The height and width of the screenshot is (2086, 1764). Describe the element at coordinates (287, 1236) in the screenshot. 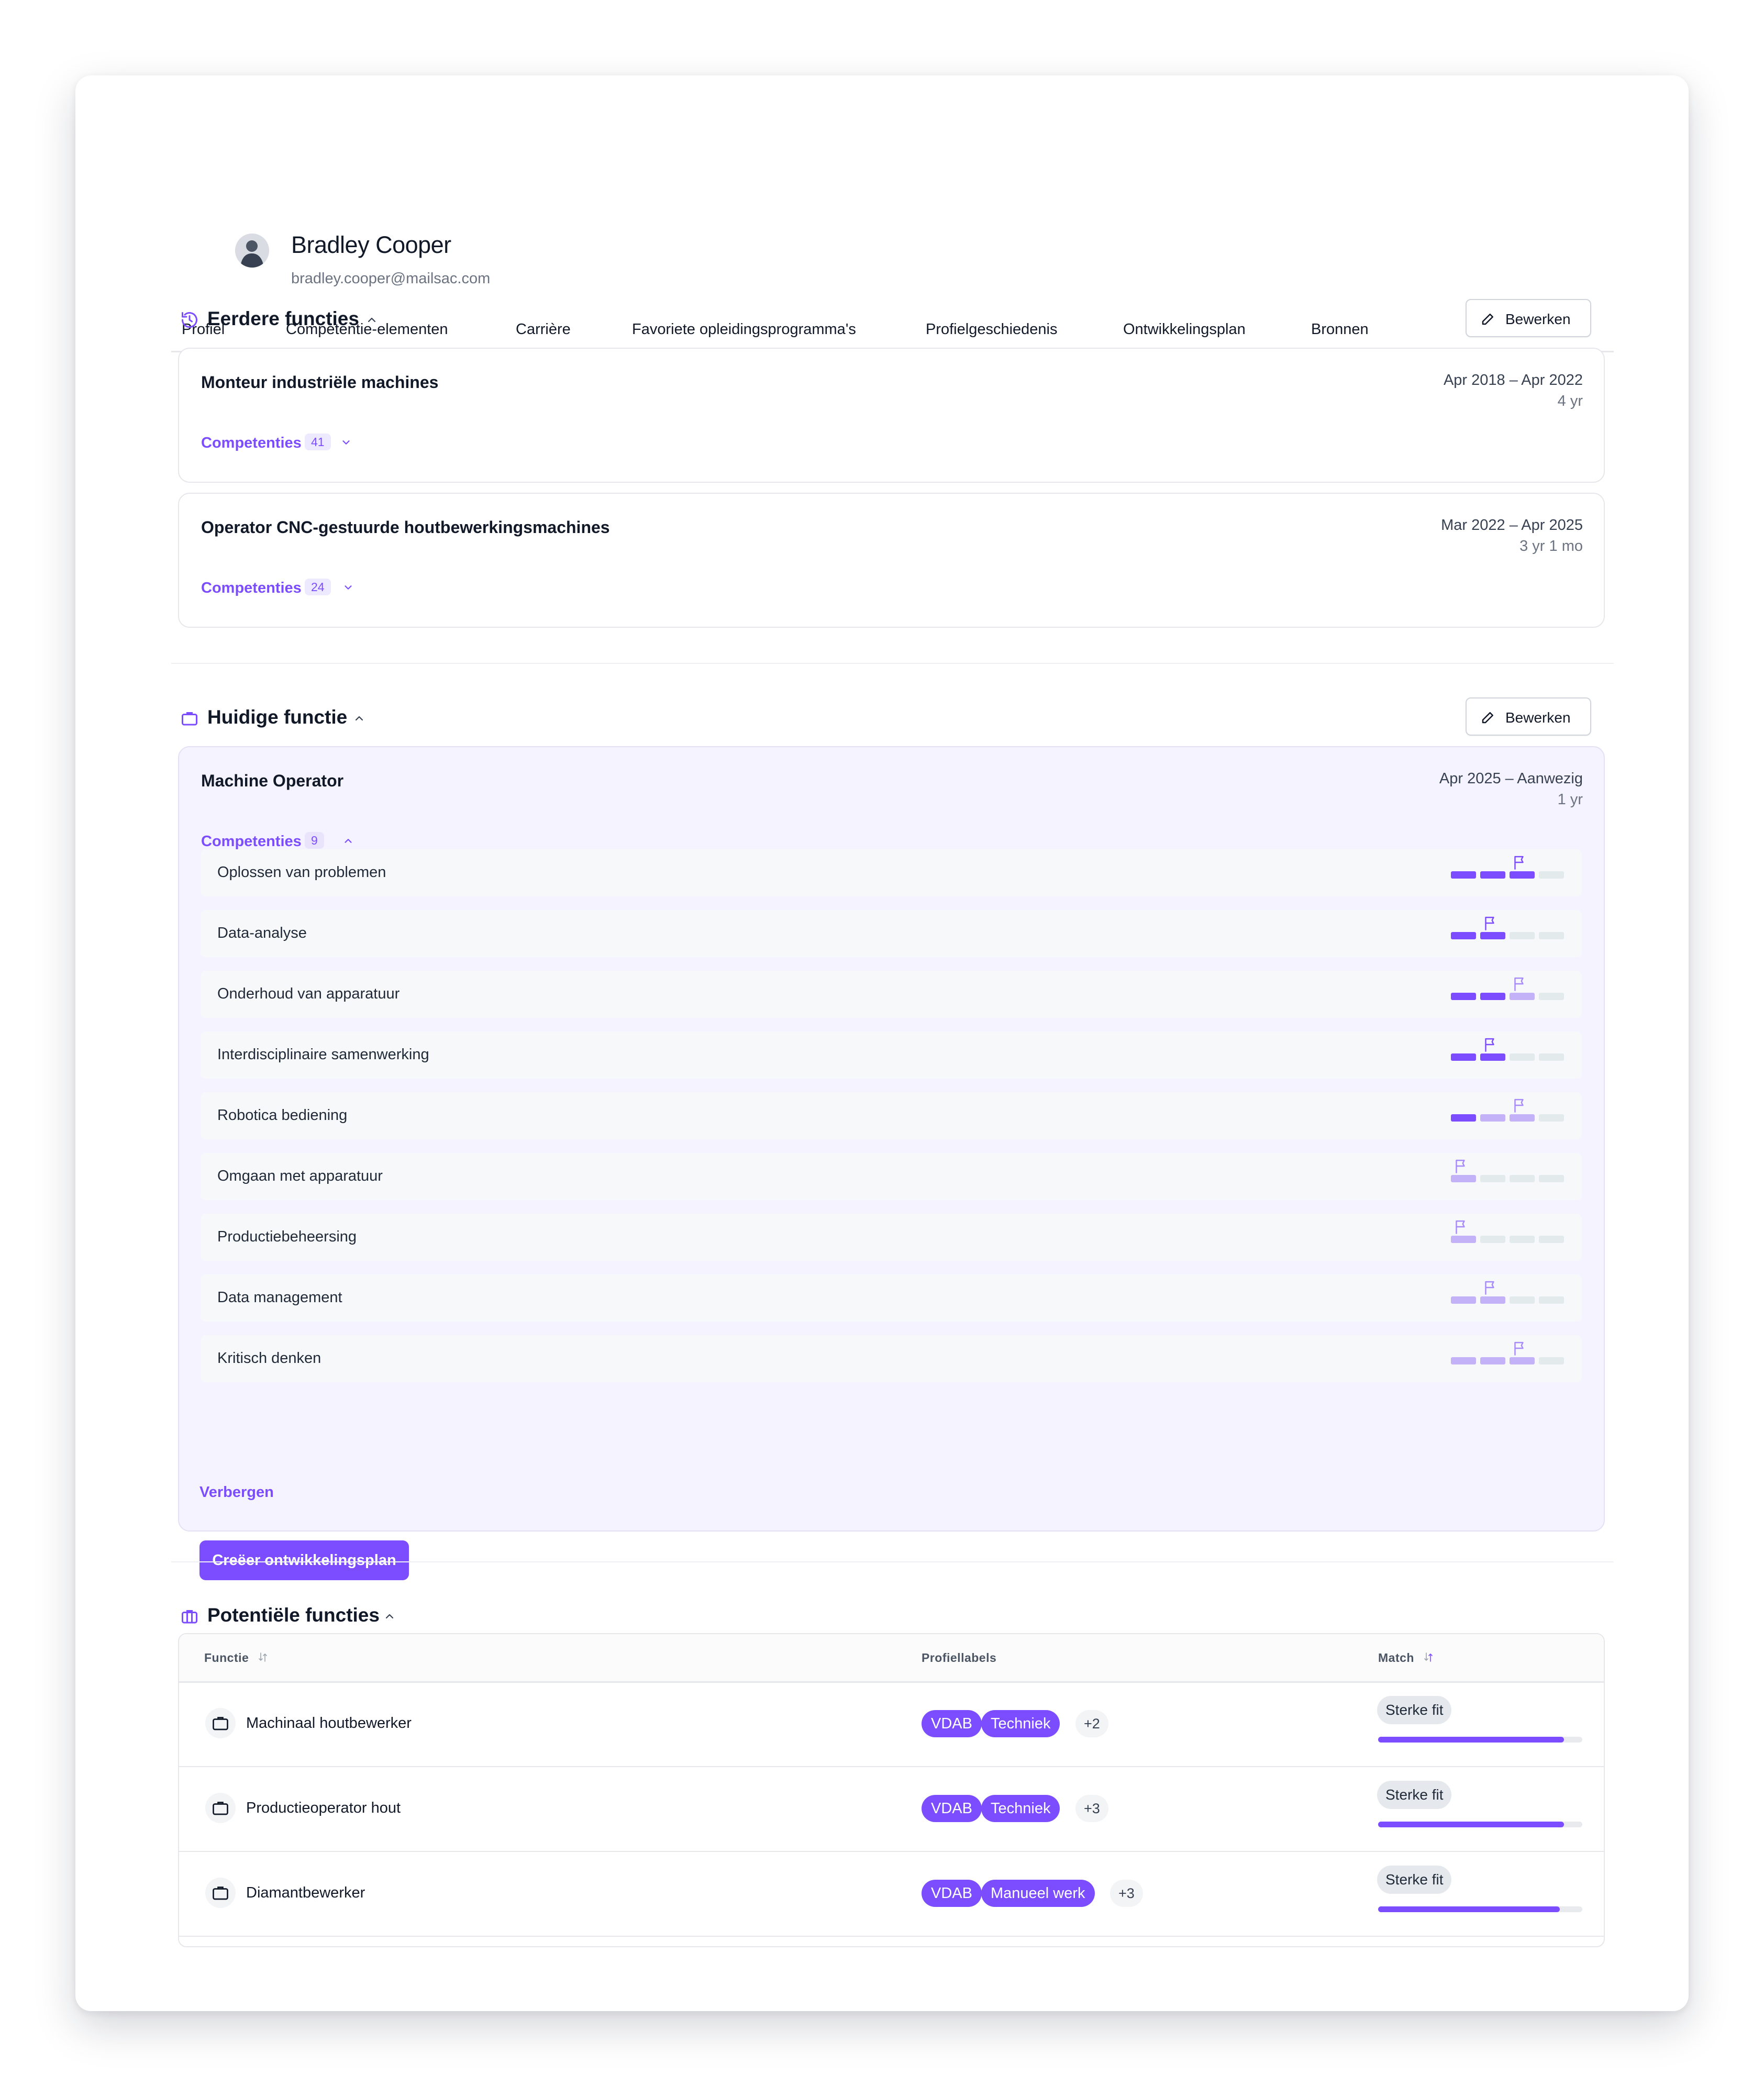

I see `competency-label: Productiebeheersing` at that location.